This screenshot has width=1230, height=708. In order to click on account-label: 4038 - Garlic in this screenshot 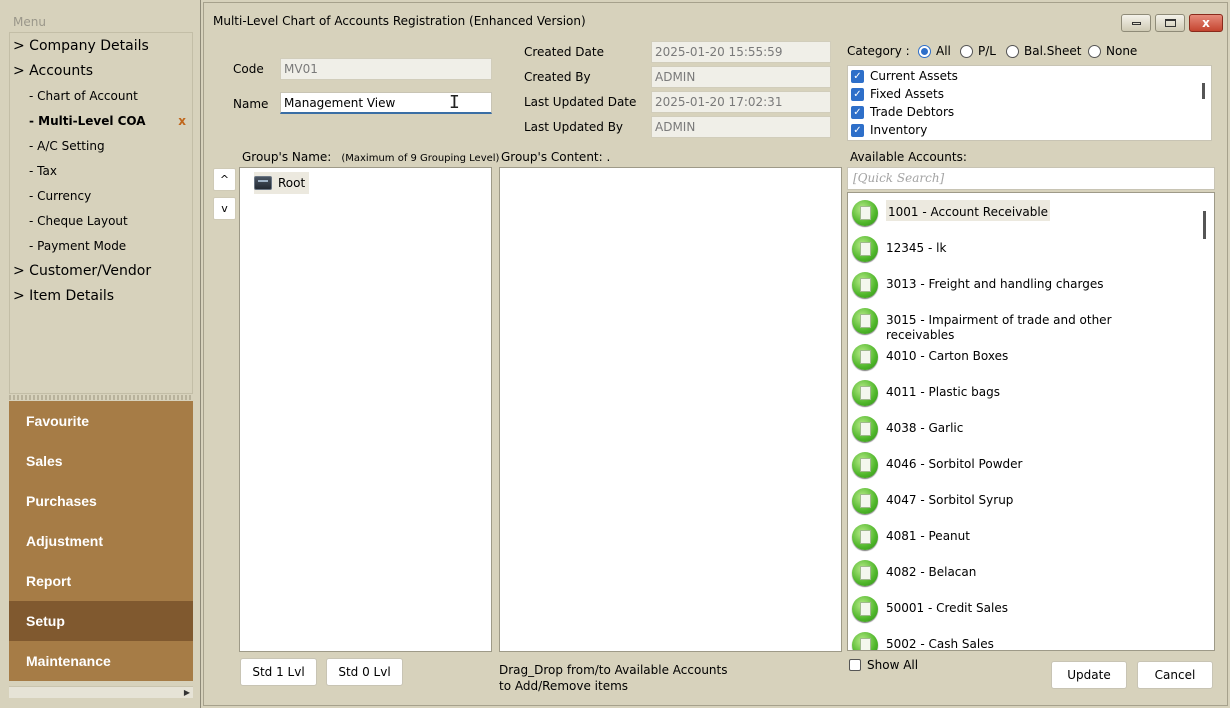, I will do `click(925, 428)`.